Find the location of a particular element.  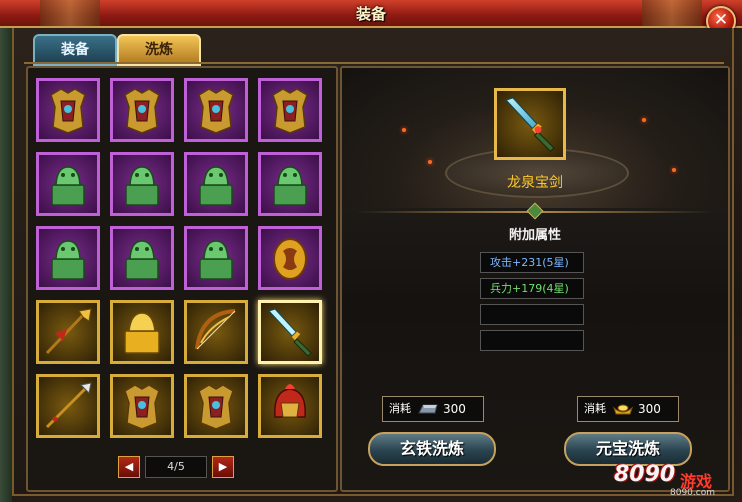

gold-cost-box: 消耗 300 is located at coordinates (628, 409).